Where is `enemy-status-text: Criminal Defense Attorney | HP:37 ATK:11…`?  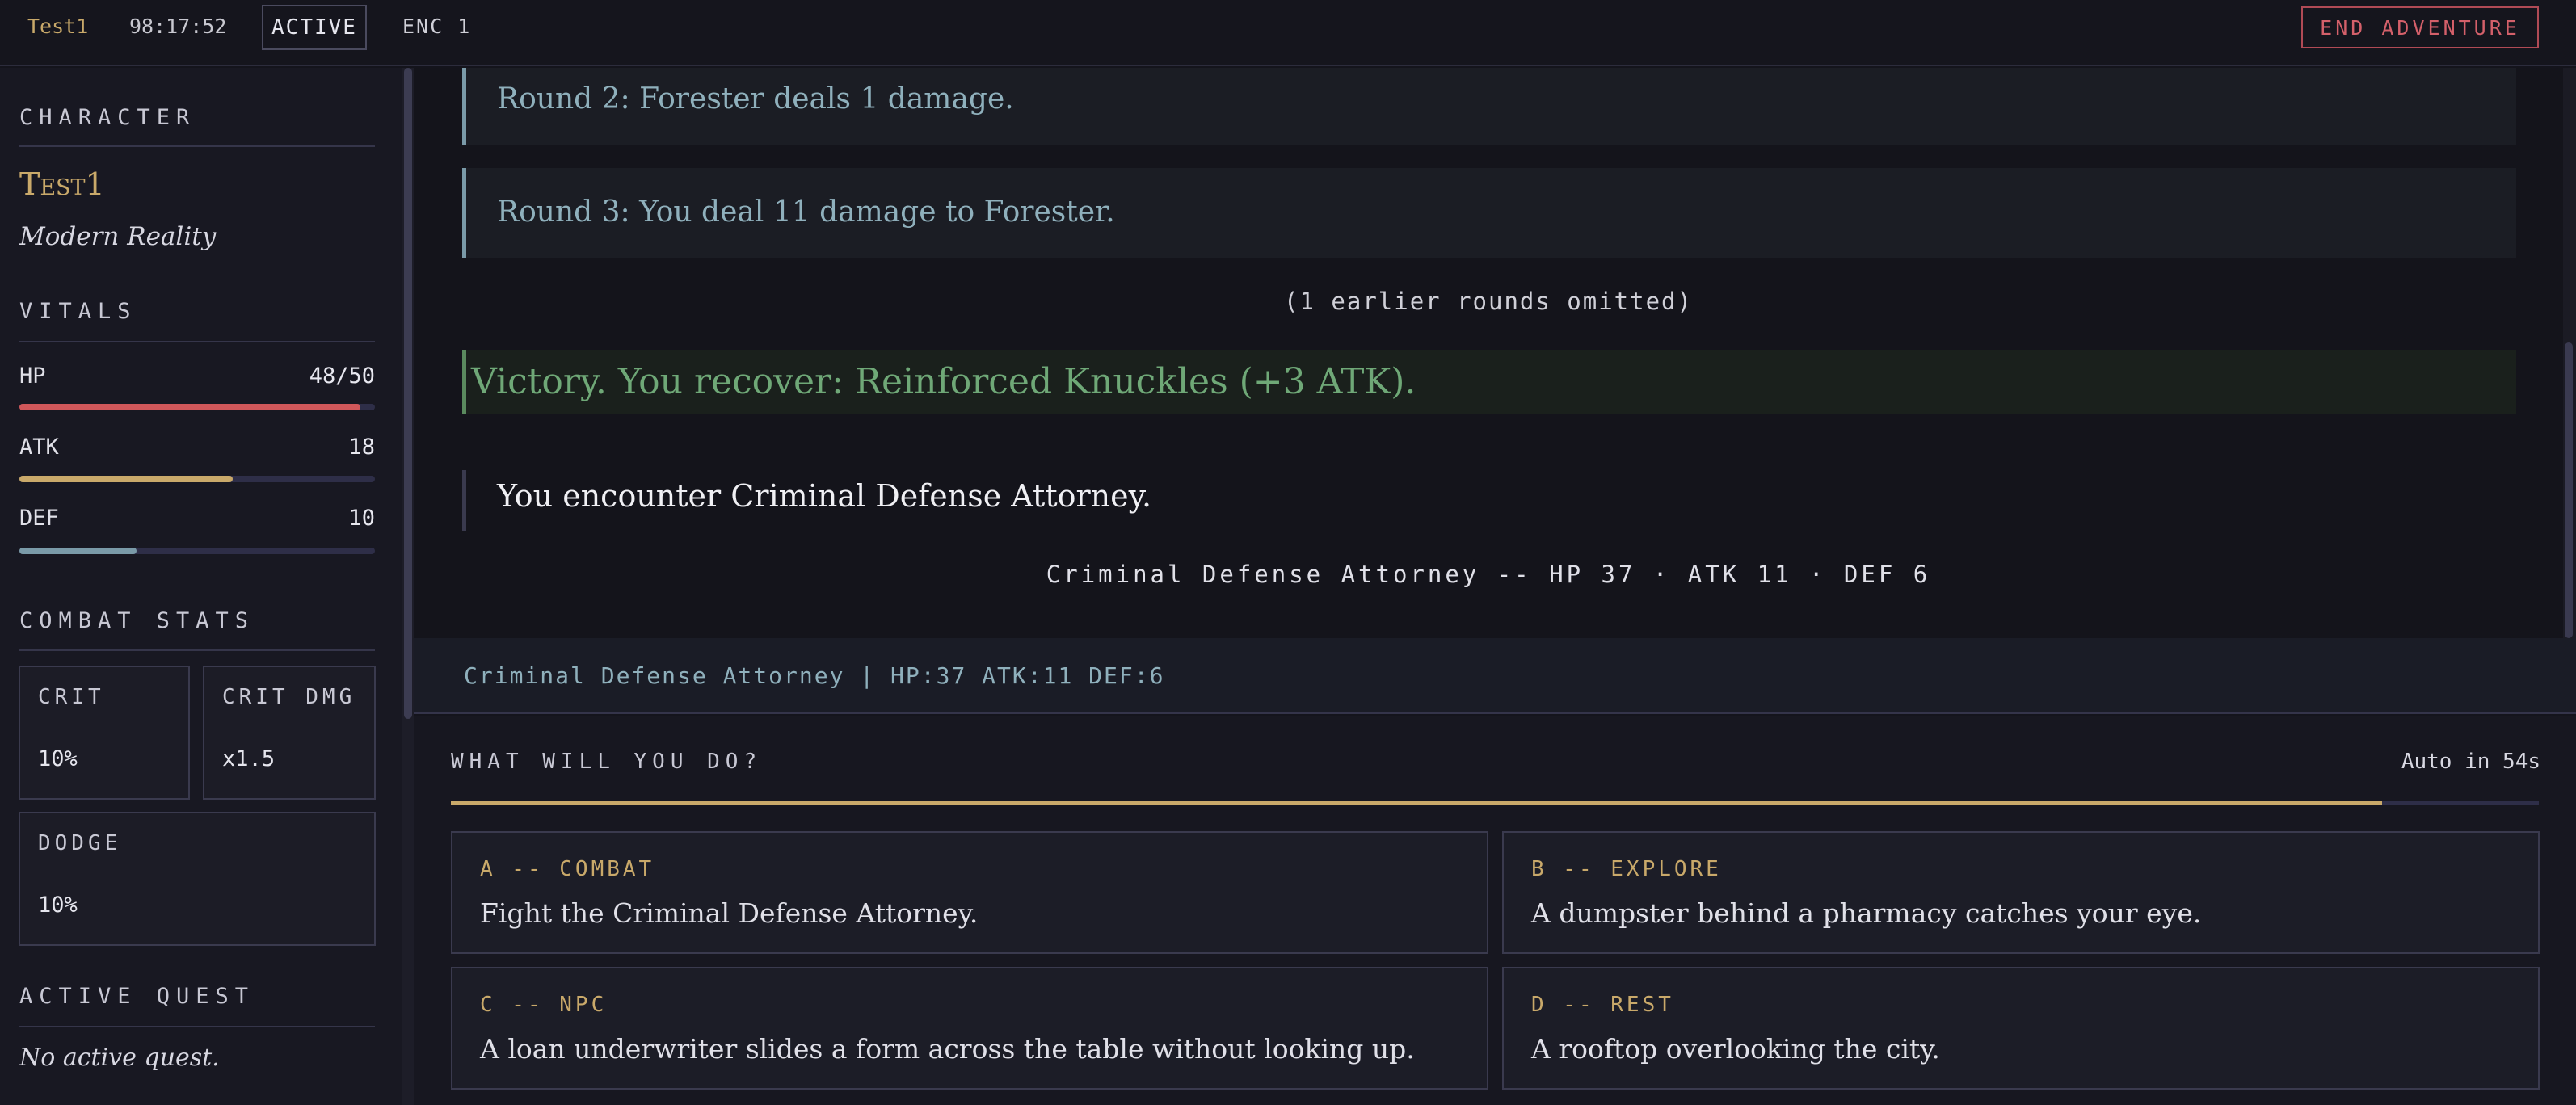
enemy-status-text: Criminal Defense Attorney | HP:37 ATK:11… is located at coordinates (814, 675).